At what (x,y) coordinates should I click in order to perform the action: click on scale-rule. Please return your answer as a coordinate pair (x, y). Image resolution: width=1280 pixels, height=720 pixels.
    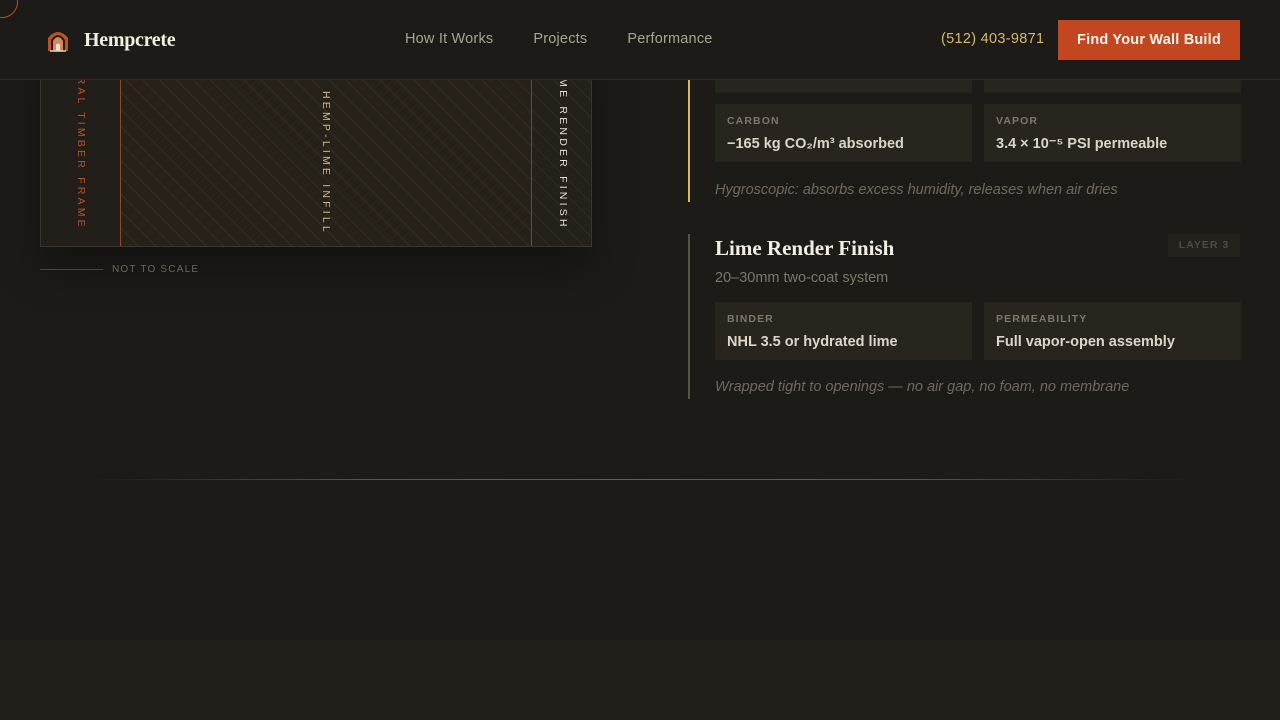
    Looking at the image, I should click on (71, 269).